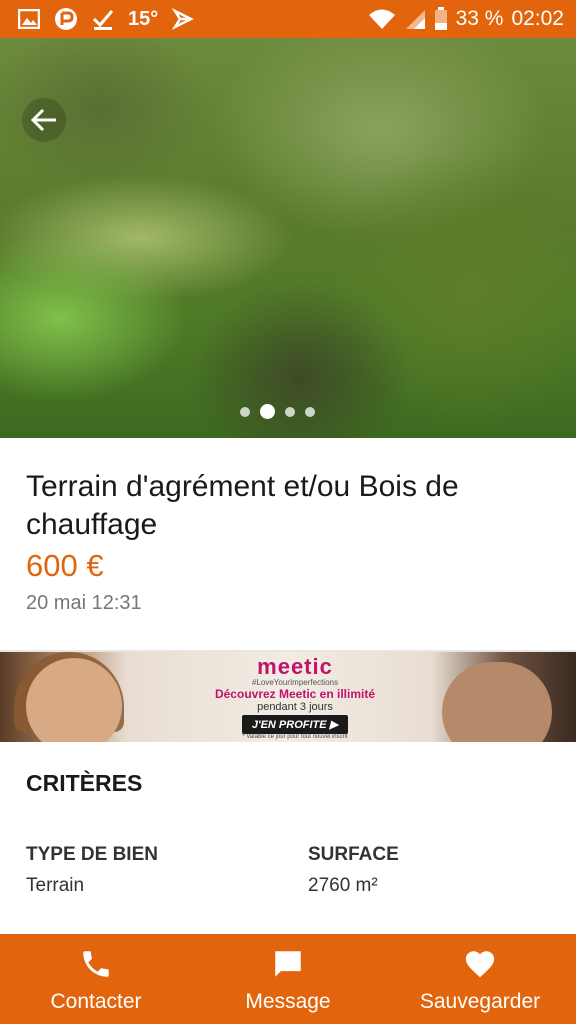 The image size is (576, 1024). What do you see at coordinates (84, 783) in the screenshot?
I see `criteria-heading: CRITÈRES` at bounding box center [84, 783].